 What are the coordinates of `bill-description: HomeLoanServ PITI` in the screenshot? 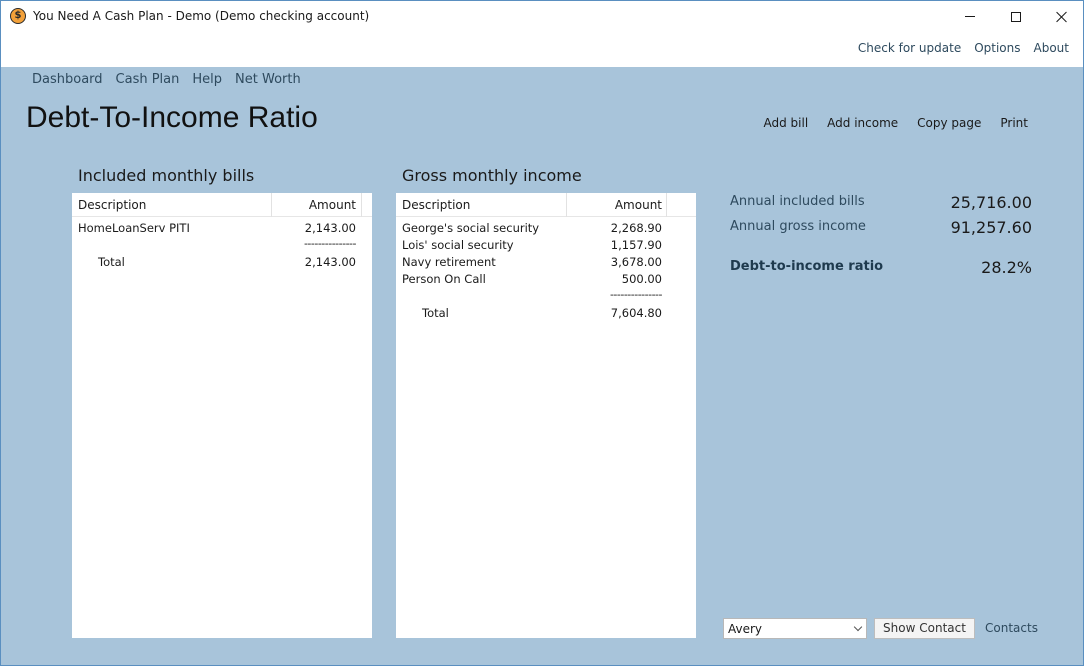 It's located at (134, 228).